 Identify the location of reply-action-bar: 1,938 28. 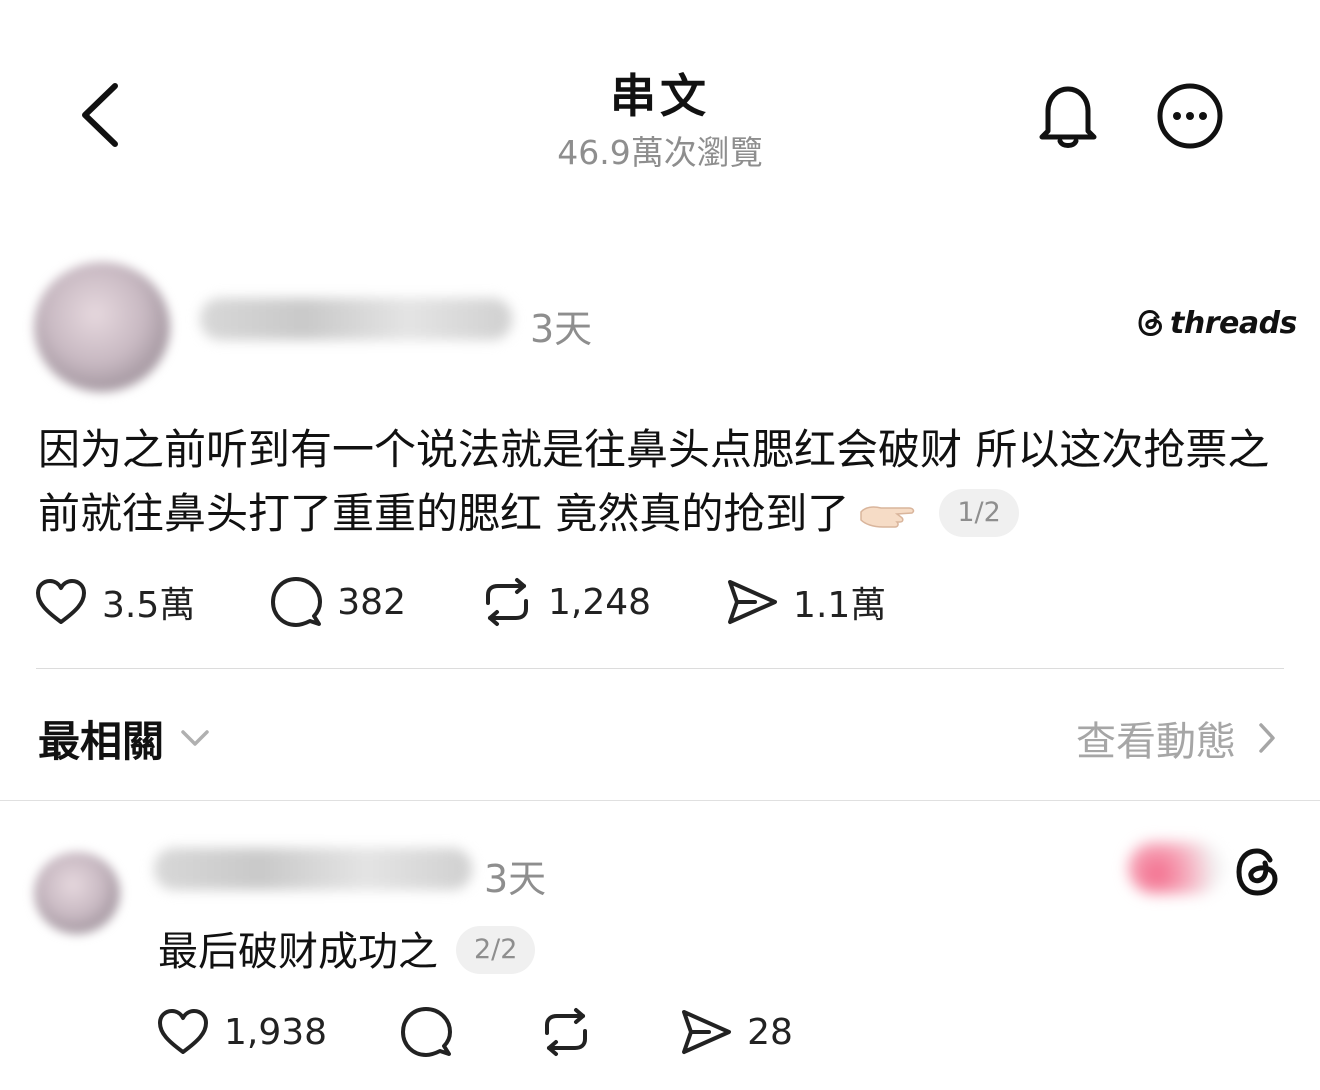
(510, 1032).